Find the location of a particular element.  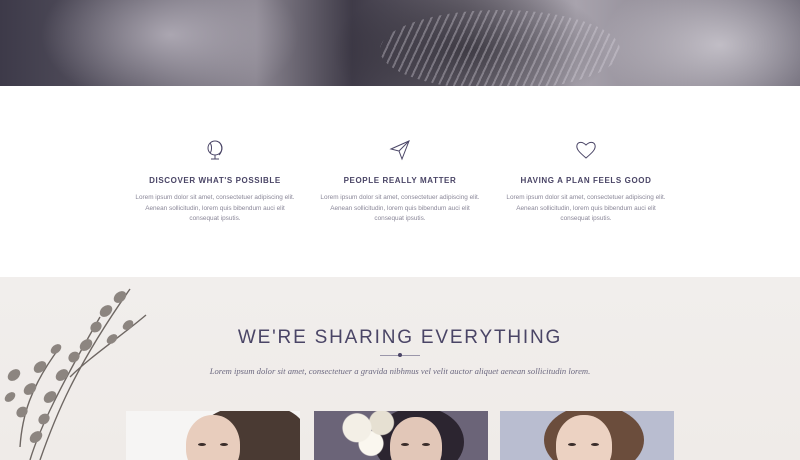

feature-title: PEOPLE REALLY MATTER is located at coordinates (400, 180).